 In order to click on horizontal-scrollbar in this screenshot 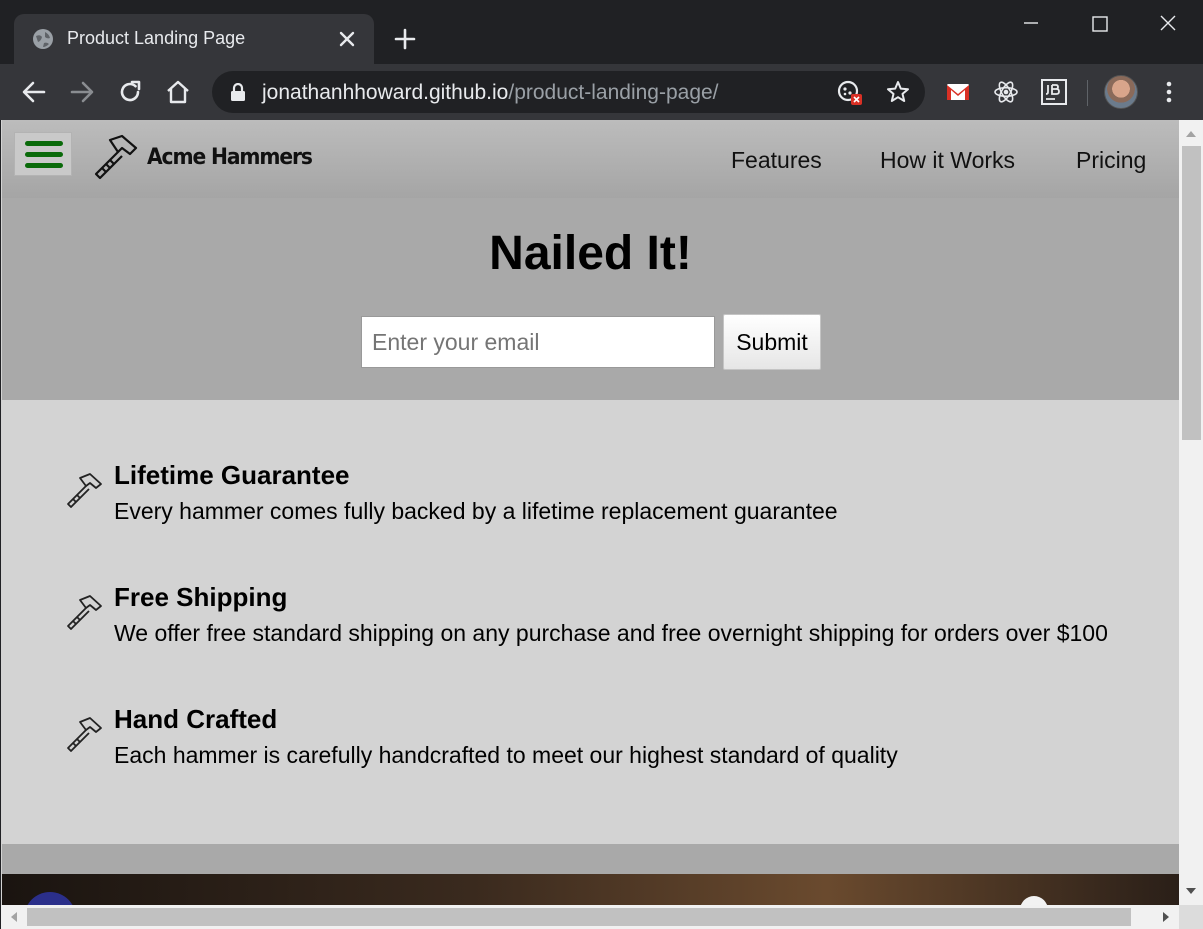, I will do `click(590, 917)`.